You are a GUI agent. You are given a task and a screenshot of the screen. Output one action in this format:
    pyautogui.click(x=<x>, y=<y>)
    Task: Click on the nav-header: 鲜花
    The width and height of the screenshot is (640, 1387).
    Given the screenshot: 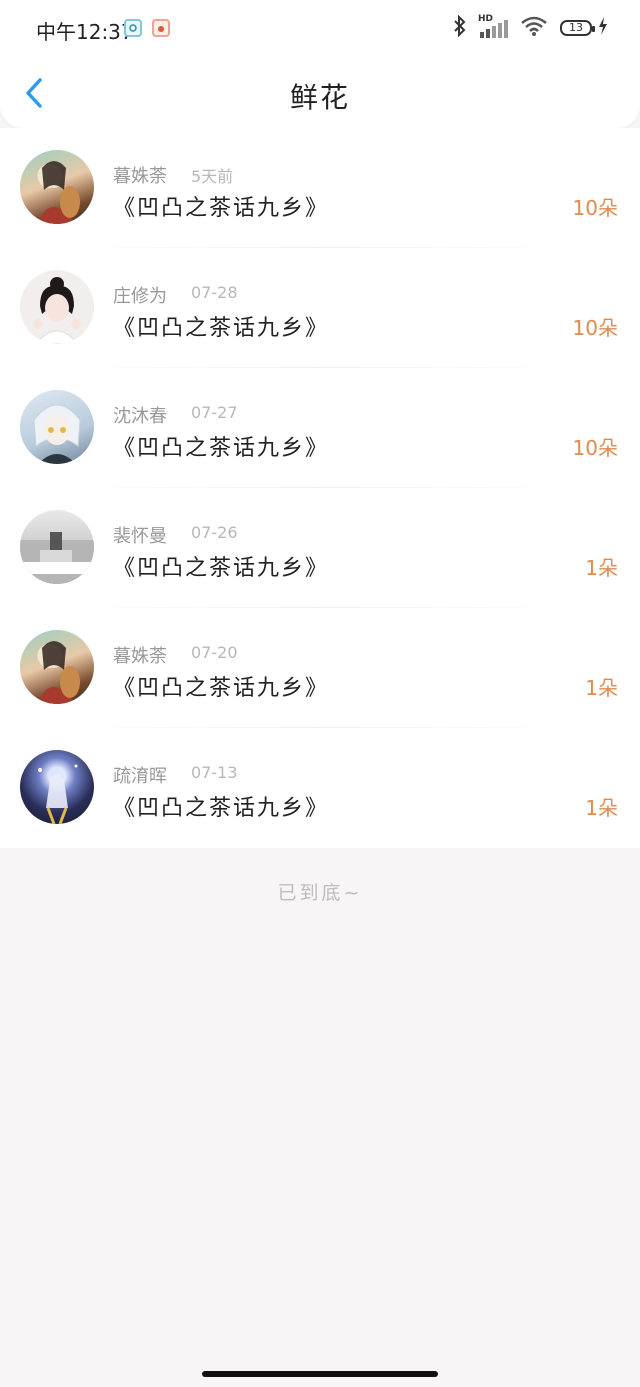 What is the action you would take?
    pyautogui.click(x=320, y=92)
    